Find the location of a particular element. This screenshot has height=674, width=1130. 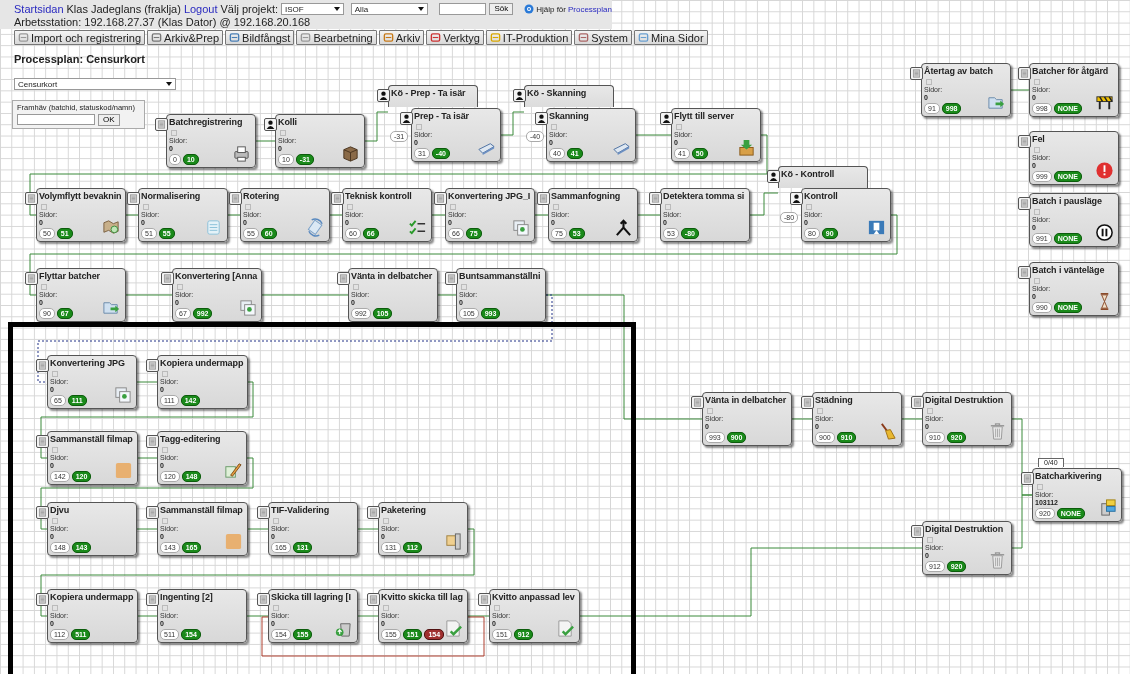

card-title: Ingenting [2] is located at coordinates (187, 597).